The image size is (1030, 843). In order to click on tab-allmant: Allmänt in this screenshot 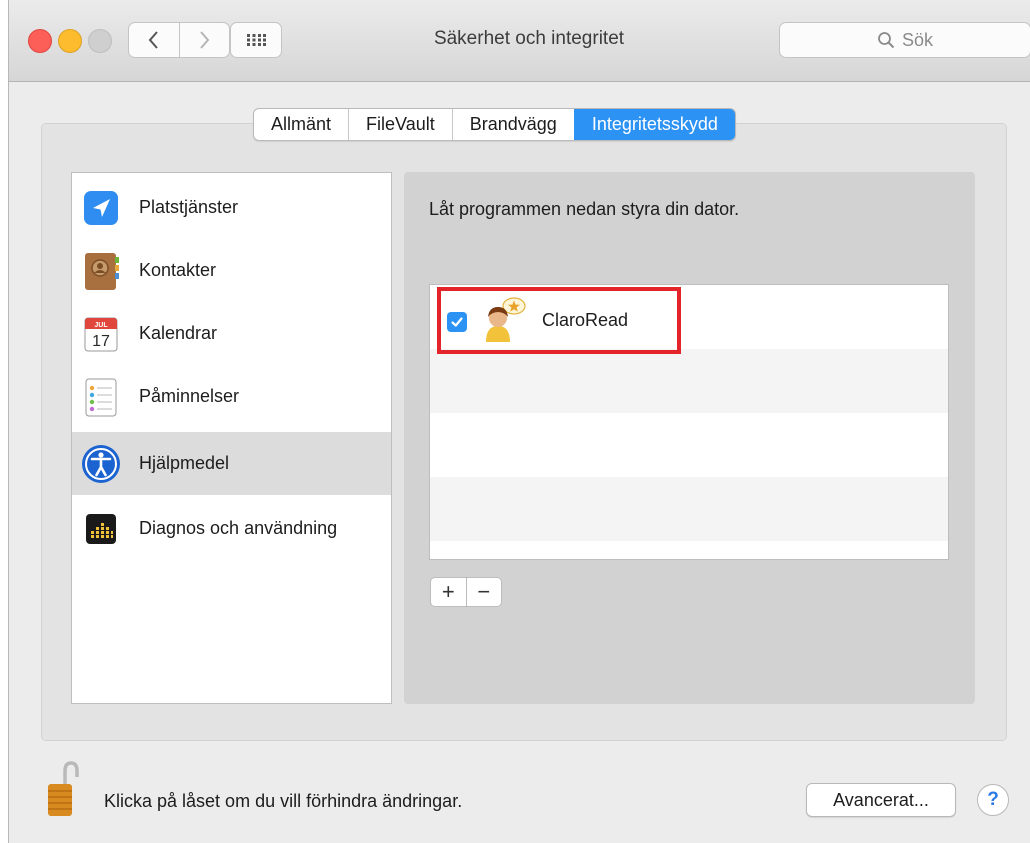, I will do `click(301, 124)`.